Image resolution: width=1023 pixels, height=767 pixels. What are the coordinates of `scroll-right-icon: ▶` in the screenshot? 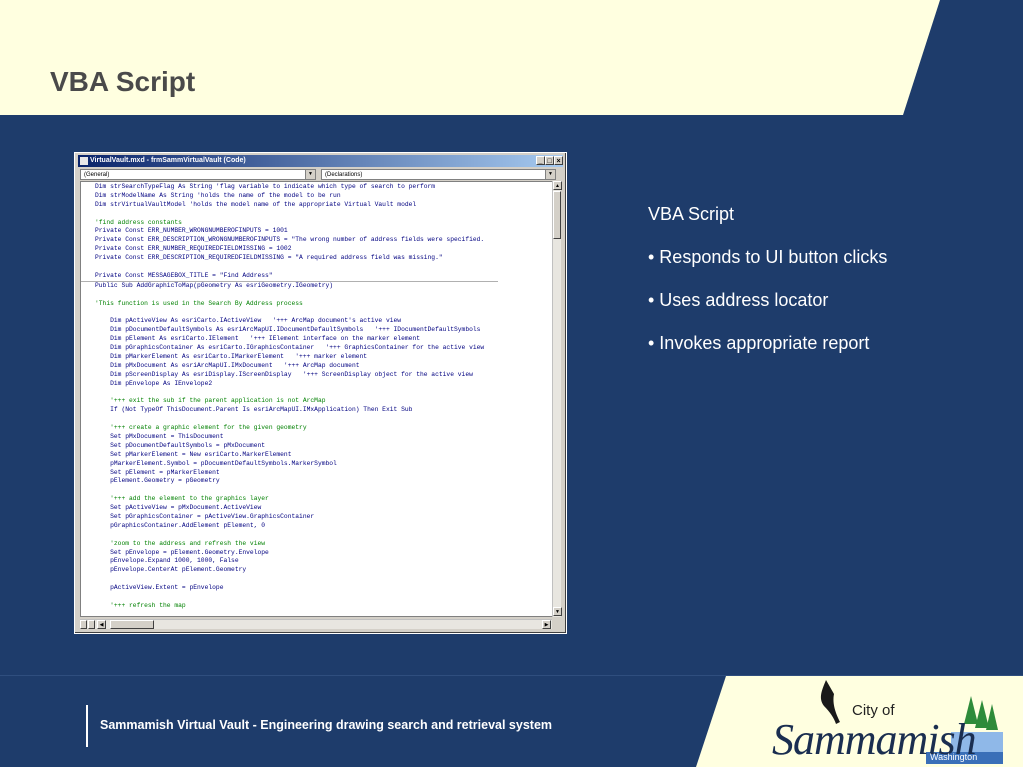 It's located at (546, 624).